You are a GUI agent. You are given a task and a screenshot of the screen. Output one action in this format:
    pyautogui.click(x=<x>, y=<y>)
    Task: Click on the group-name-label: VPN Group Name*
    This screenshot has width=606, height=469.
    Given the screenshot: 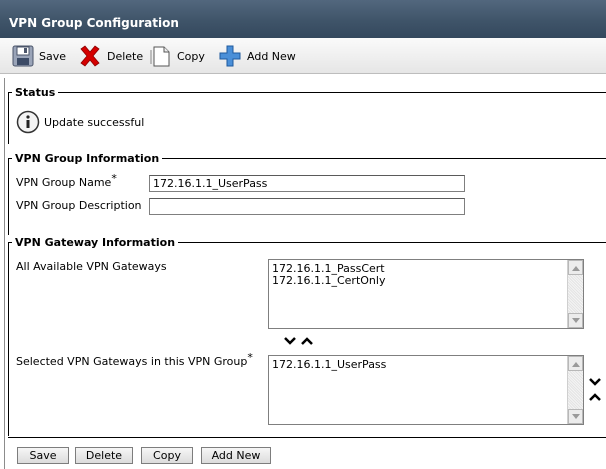 What is the action you would take?
    pyautogui.click(x=66, y=180)
    